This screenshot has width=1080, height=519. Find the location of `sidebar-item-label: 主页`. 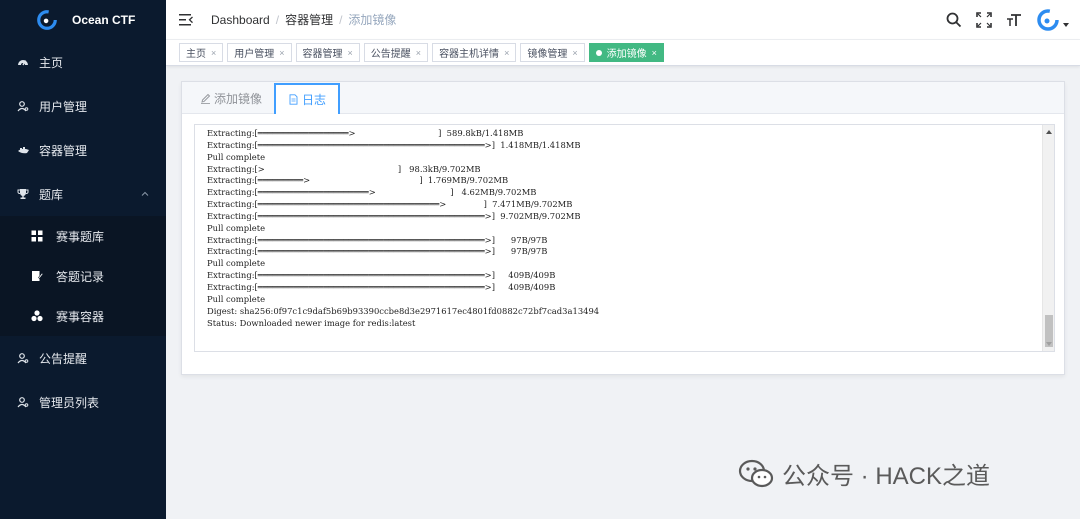

sidebar-item-label: 主页 is located at coordinates (51, 62).